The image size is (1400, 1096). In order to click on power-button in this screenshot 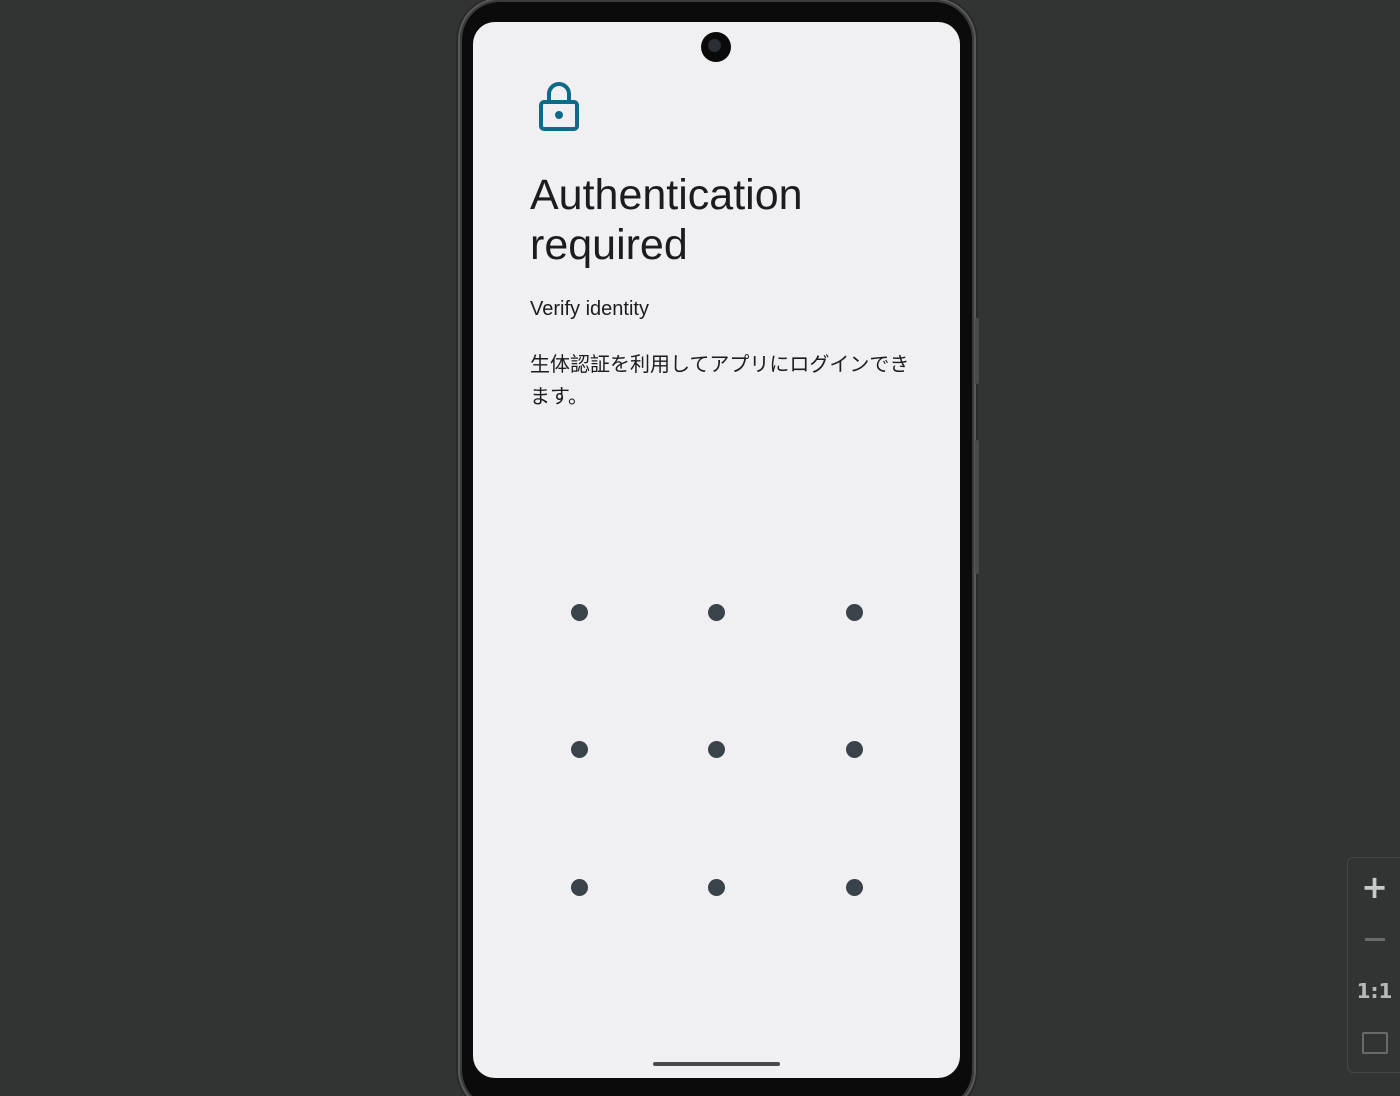, I will do `click(977, 351)`.